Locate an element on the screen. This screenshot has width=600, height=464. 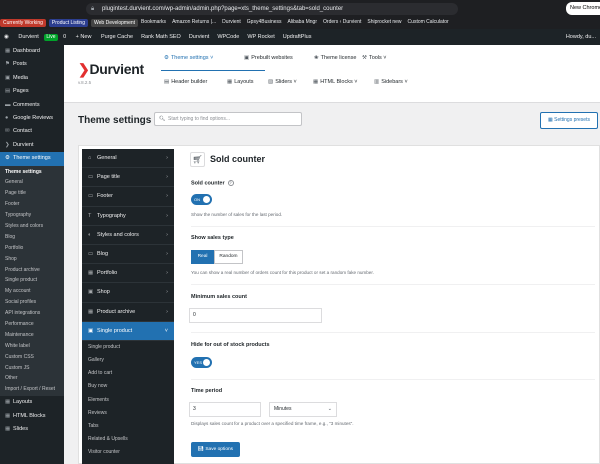
min-sales-input: 0 is located at coordinates (255, 315).